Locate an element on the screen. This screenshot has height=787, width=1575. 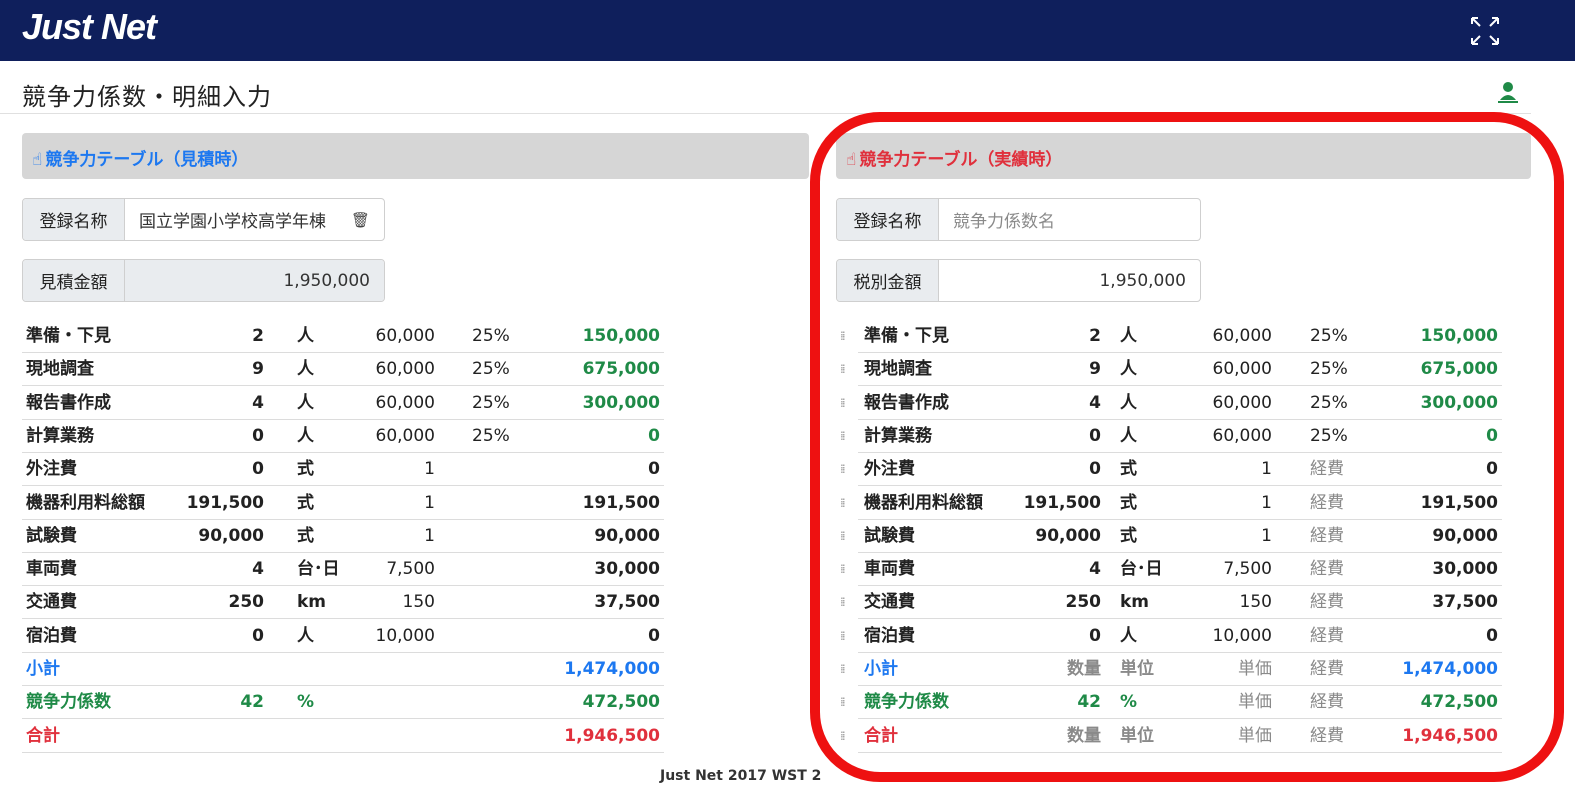
left-name-input: 国立学園小学校高学年棟 🗑 is located at coordinates (254, 219).